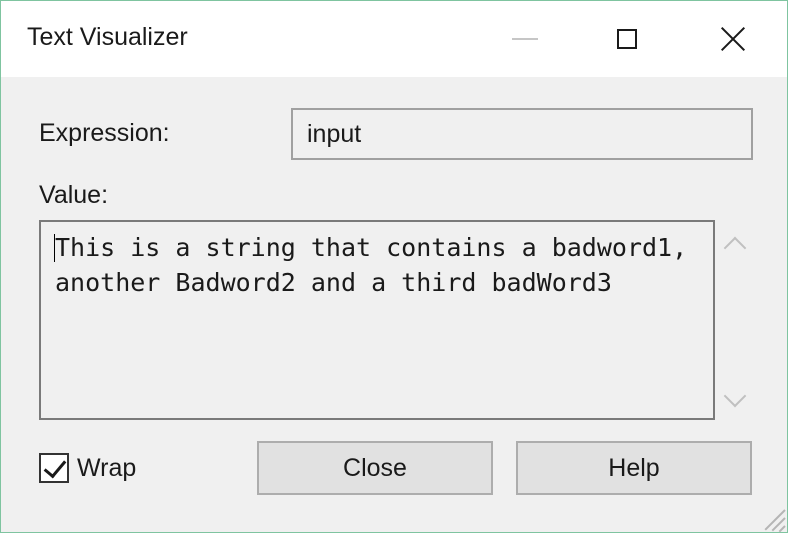  Describe the element at coordinates (735, 248) in the screenshot. I see `scroll-up-arrow-icon` at that location.